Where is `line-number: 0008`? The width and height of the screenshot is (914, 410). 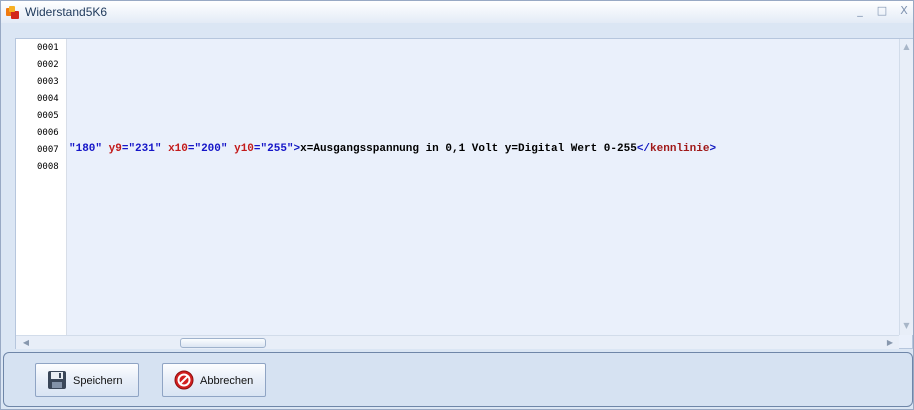
line-number: 0008 is located at coordinates (48, 167).